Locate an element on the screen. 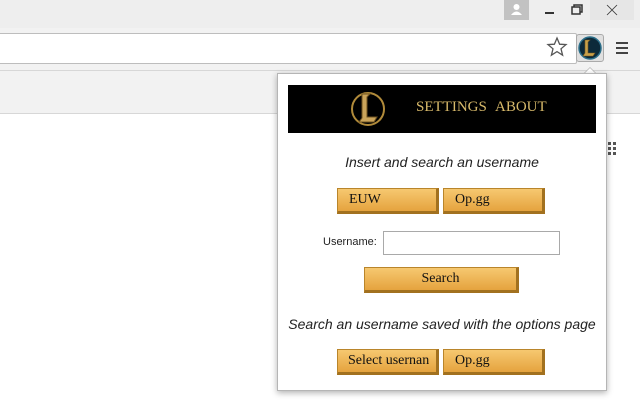 The width and height of the screenshot is (640, 400). restore-button is located at coordinates (575, 10).